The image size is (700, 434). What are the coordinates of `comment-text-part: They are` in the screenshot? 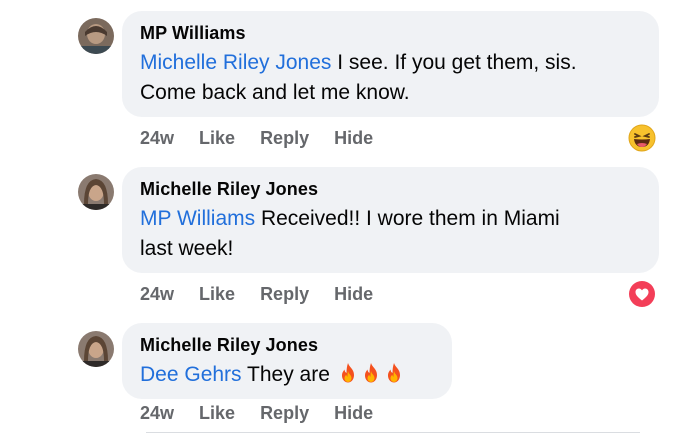 It's located at (288, 374).